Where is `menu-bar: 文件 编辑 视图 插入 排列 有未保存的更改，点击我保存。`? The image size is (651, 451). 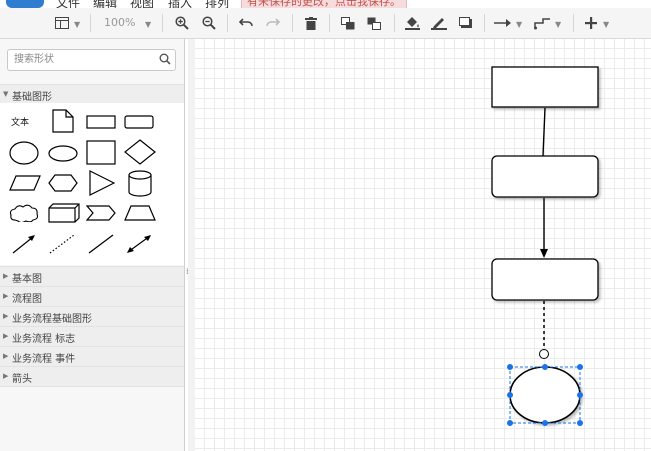
menu-bar: 文件 编辑 视图 插入 排列 有未保存的更改，点击我保存。 is located at coordinates (325, 4).